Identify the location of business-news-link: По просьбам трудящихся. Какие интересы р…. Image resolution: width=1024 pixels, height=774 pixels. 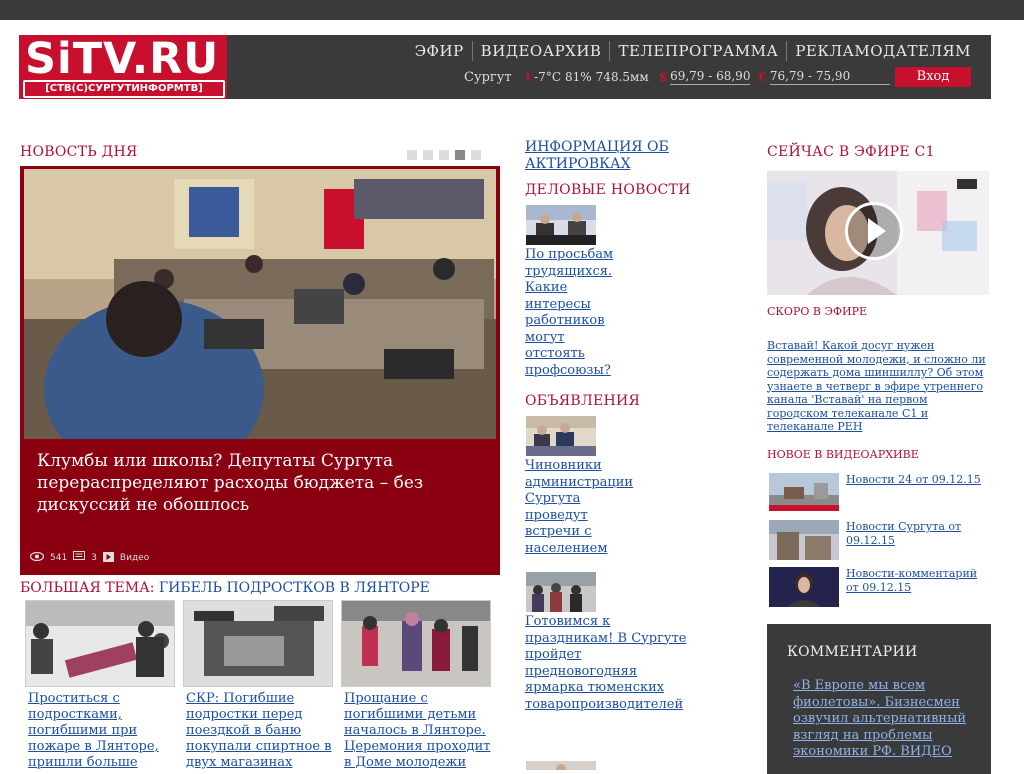
(575, 313).